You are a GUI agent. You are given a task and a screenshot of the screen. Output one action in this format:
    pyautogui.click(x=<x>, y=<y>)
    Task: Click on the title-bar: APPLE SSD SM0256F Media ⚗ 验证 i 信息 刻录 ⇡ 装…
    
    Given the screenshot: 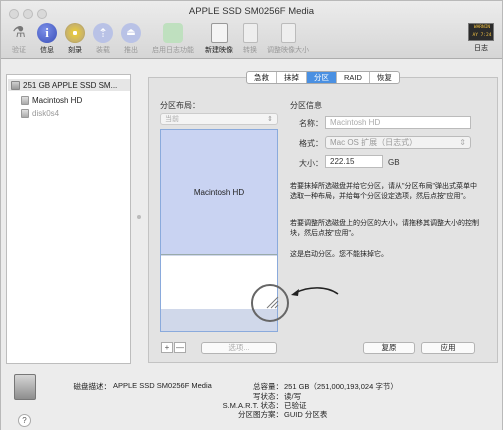 What is the action you would take?
    pyautogui.click(x=251, y=30)
    